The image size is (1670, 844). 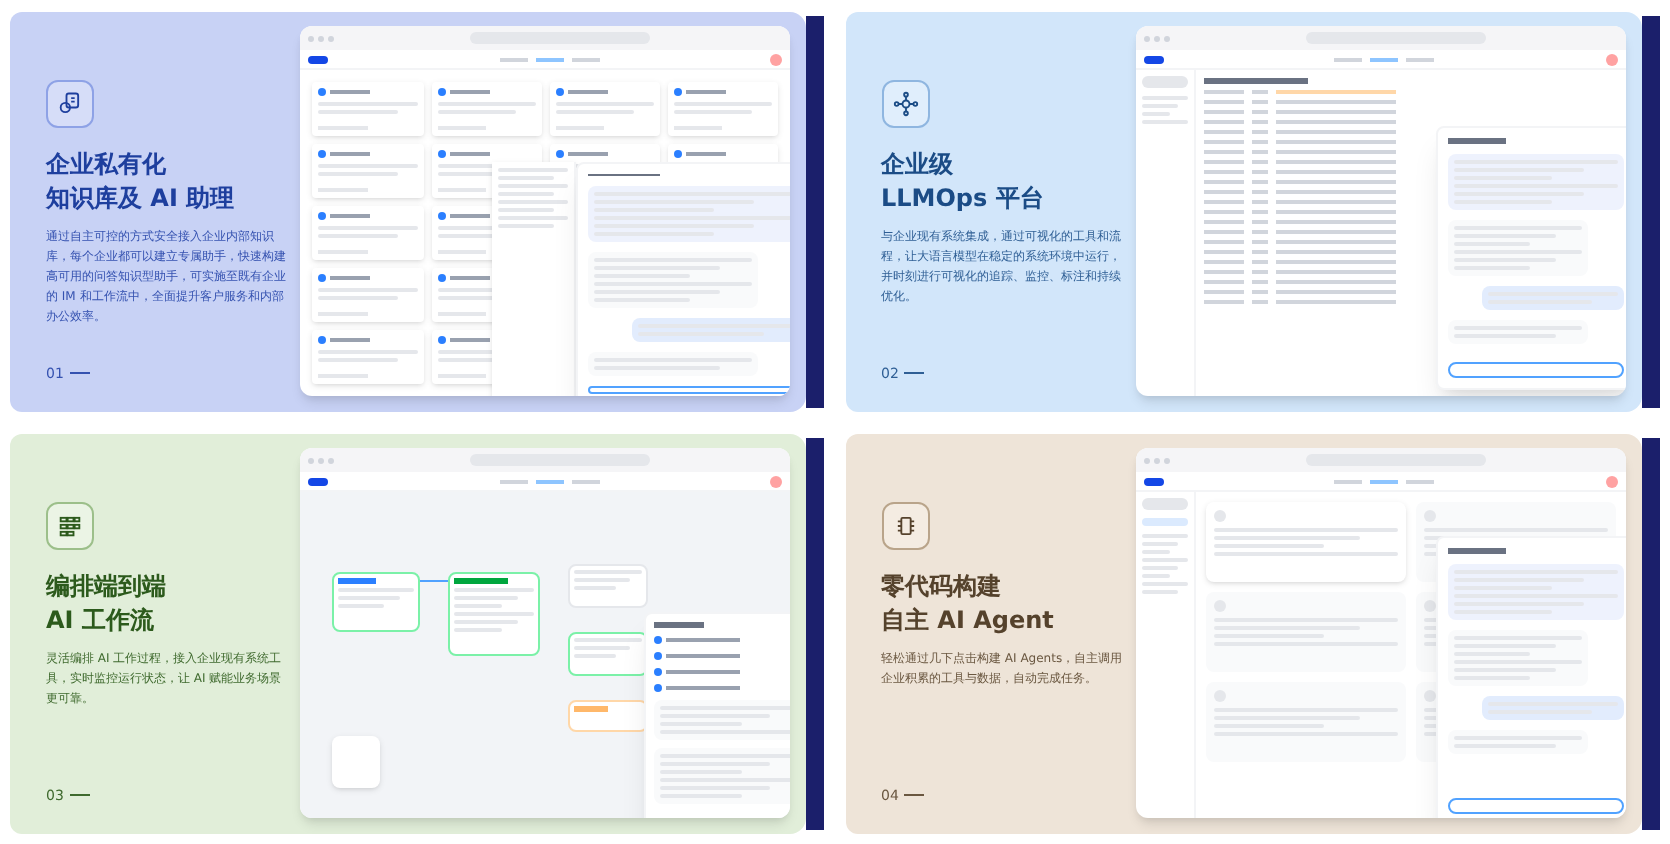 I want to click on network-node-icon, so click(x=905, y=104).